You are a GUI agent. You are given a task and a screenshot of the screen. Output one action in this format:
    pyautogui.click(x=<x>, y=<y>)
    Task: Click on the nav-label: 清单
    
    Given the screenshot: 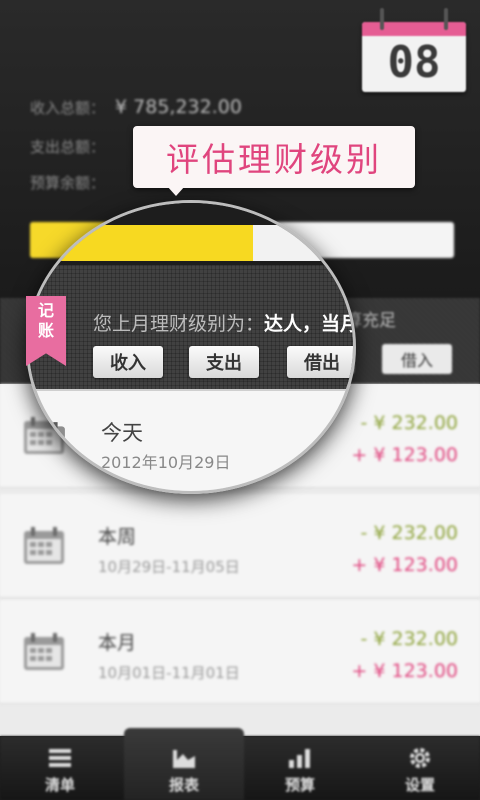 What is the action you would take?
    pyautogui.click(x=59, y=785)
    